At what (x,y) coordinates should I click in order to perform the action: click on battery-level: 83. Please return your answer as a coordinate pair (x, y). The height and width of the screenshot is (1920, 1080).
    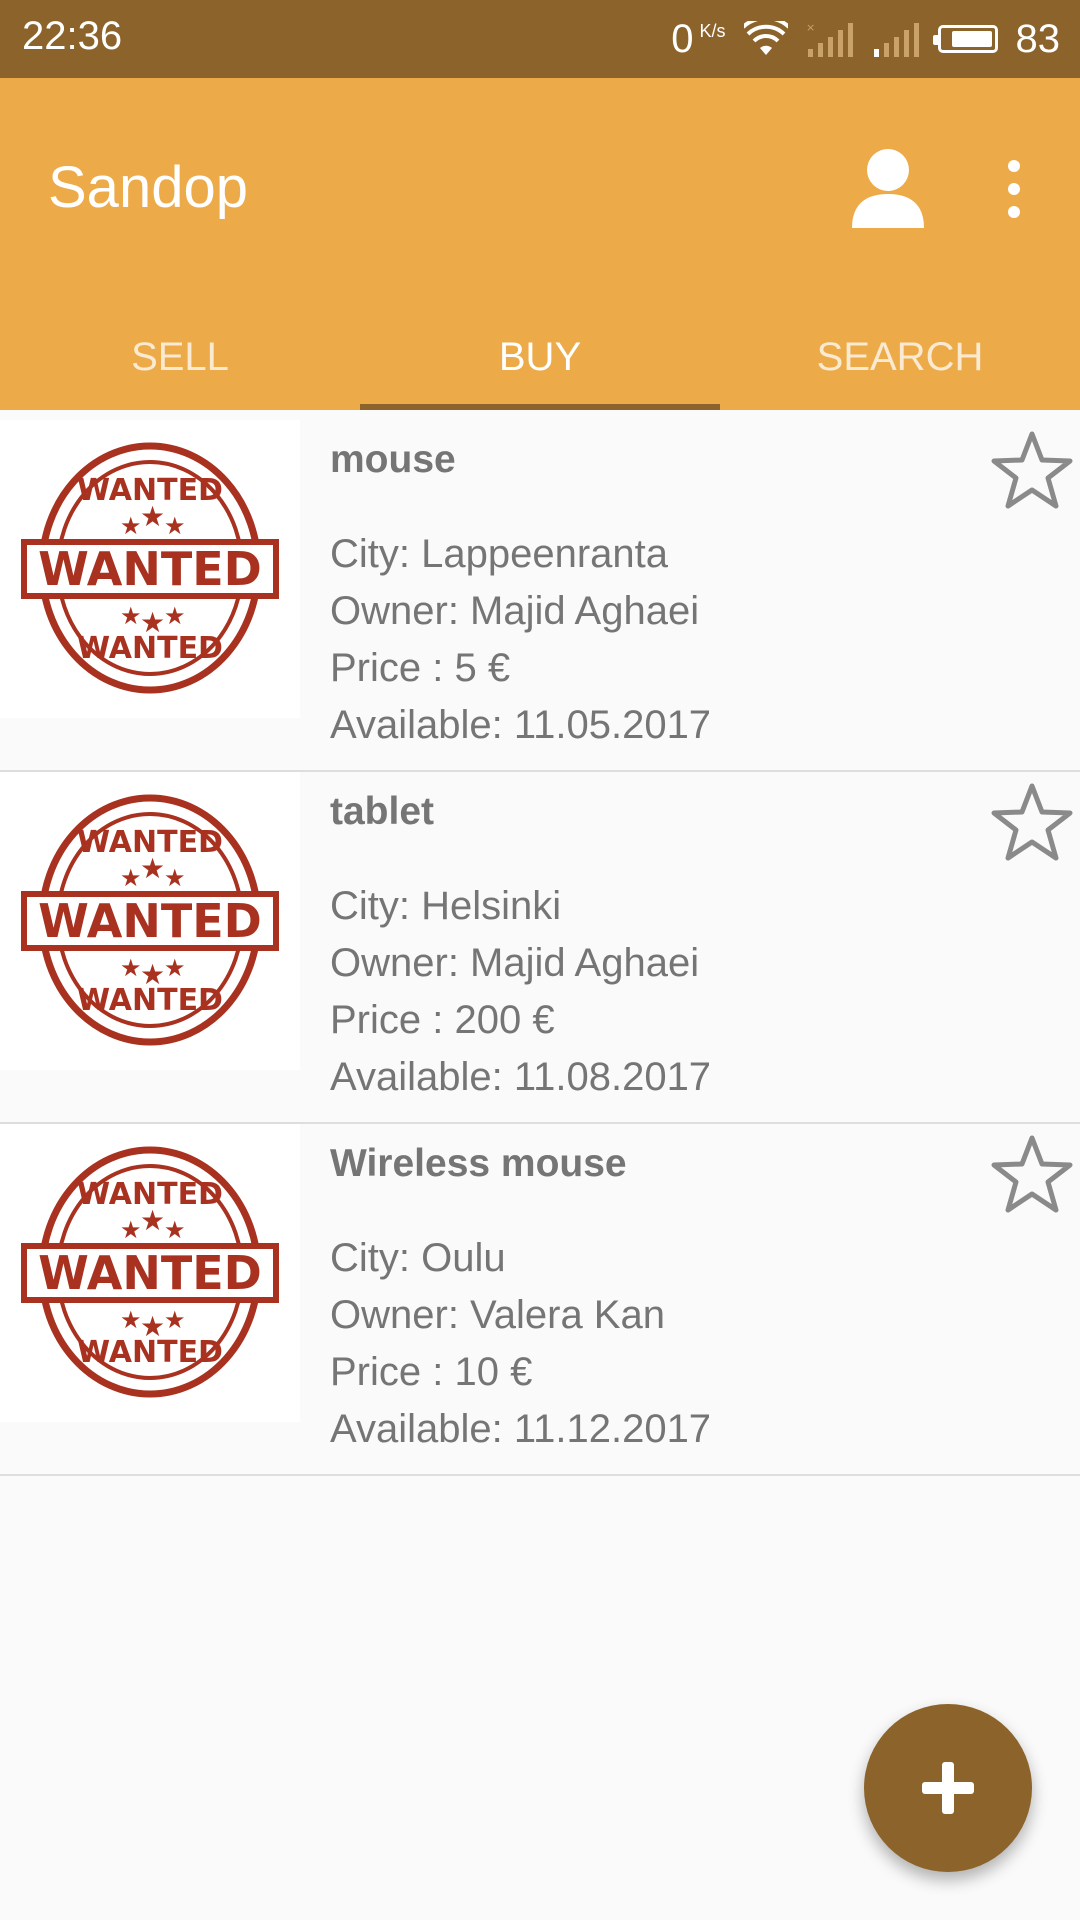
    Looking at the image, I should click on (1038, 38).